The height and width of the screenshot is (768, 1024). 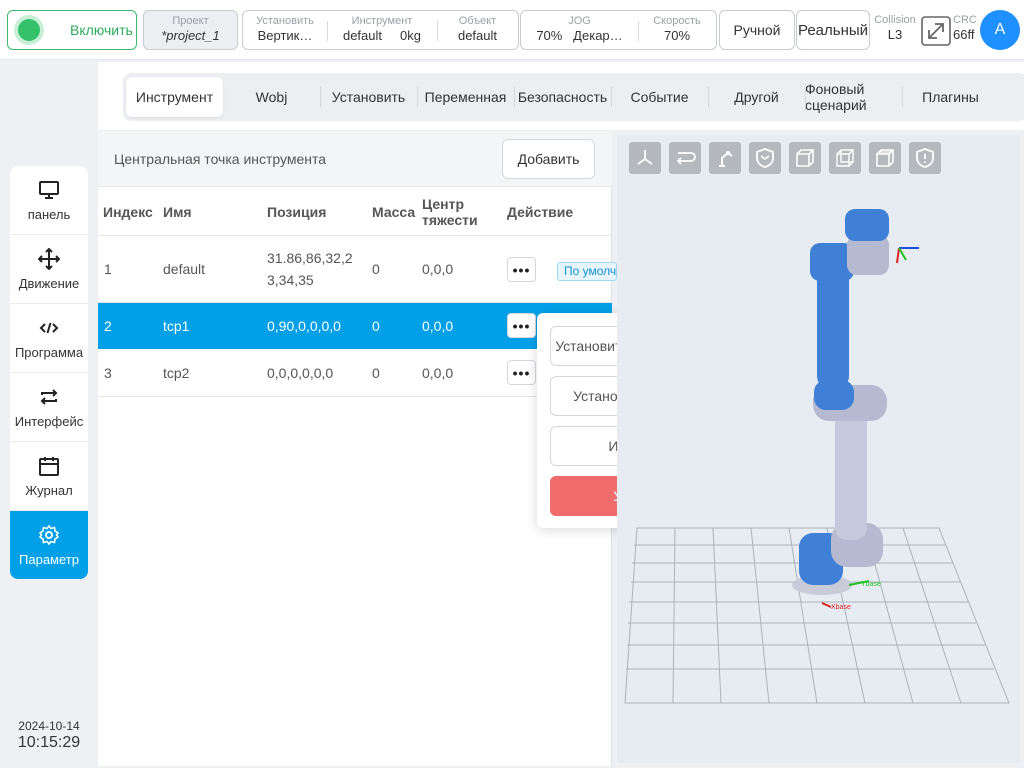 What do you see at coordinates (677, 35) in the screenshot?
I see `speed-value: 70%` at bounding box center [677, 35].